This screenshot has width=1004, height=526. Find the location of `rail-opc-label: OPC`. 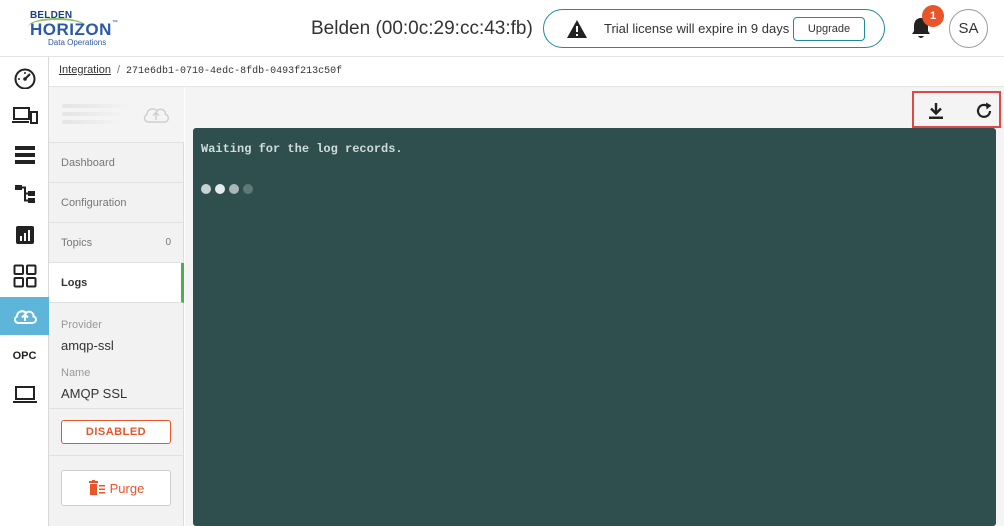

rail-opc-label: OPC is located at coordinates (24, 356).